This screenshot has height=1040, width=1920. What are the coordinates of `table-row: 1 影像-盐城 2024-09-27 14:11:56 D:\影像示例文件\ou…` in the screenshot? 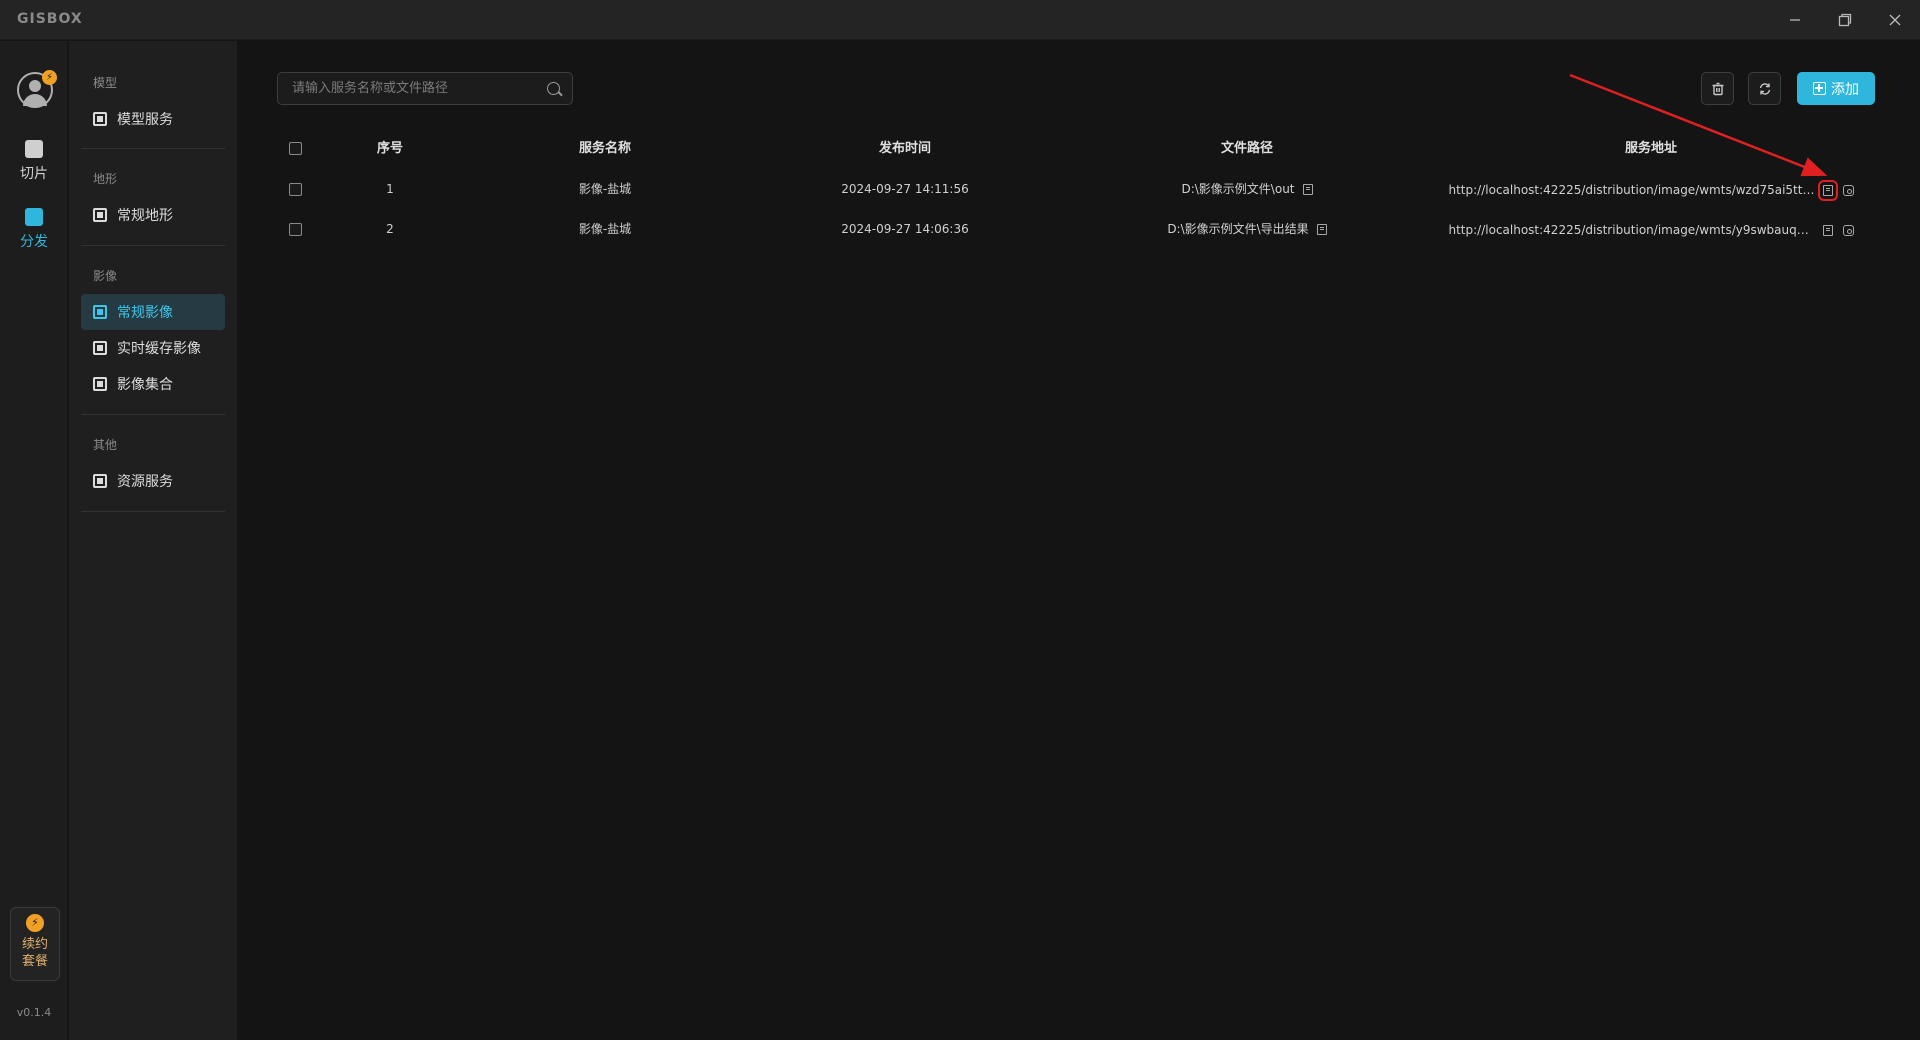 It's located at (1076, 189).